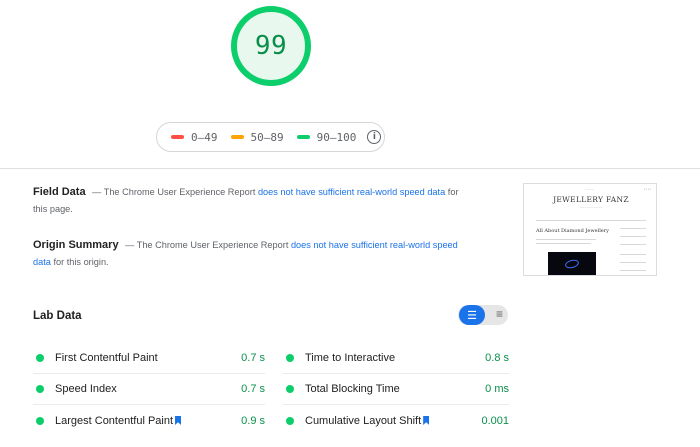 The height and width of the screenshot is (447, 700). I want to click on metric-first-contentful-paint: First Contentful Paint 0.7 s, so click(149, 358).